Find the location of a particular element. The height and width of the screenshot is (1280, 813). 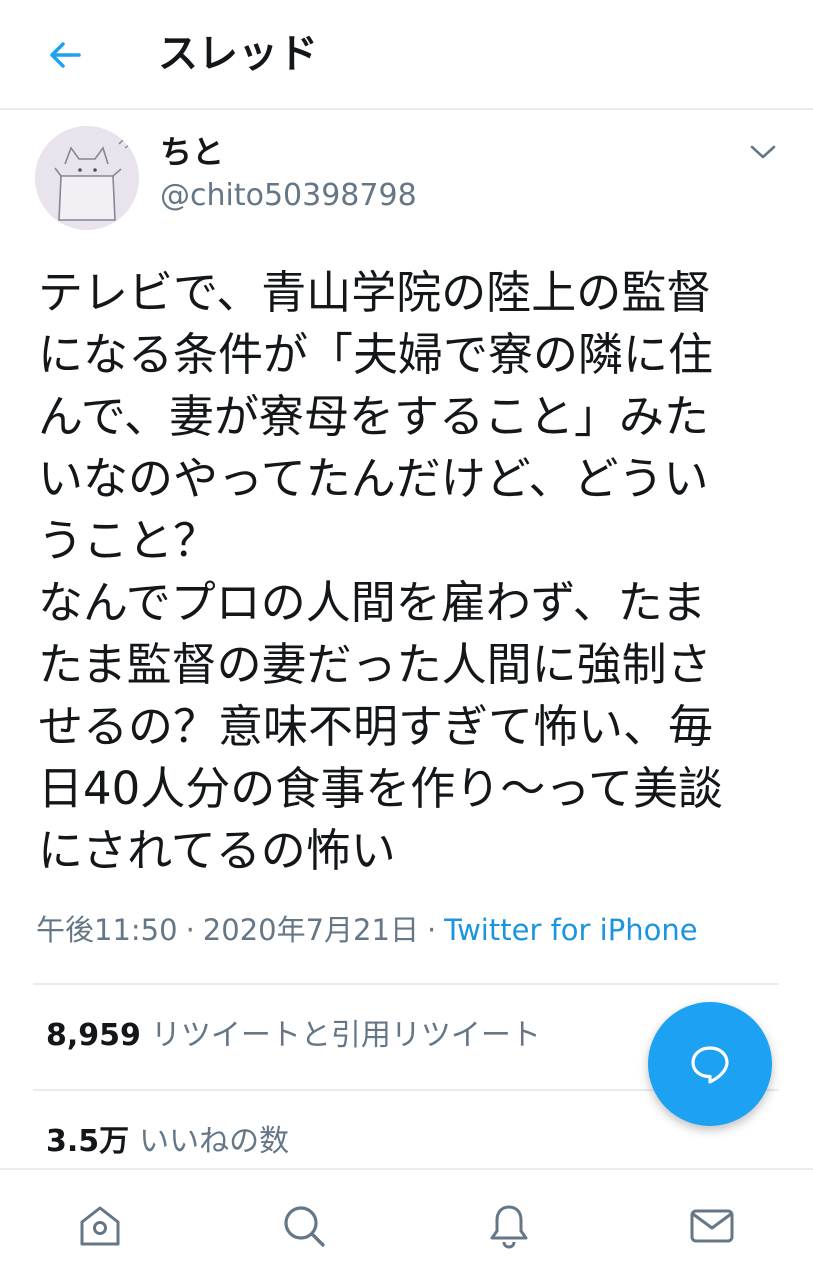

arrow-left-icon is located at coordinates (65, 55).